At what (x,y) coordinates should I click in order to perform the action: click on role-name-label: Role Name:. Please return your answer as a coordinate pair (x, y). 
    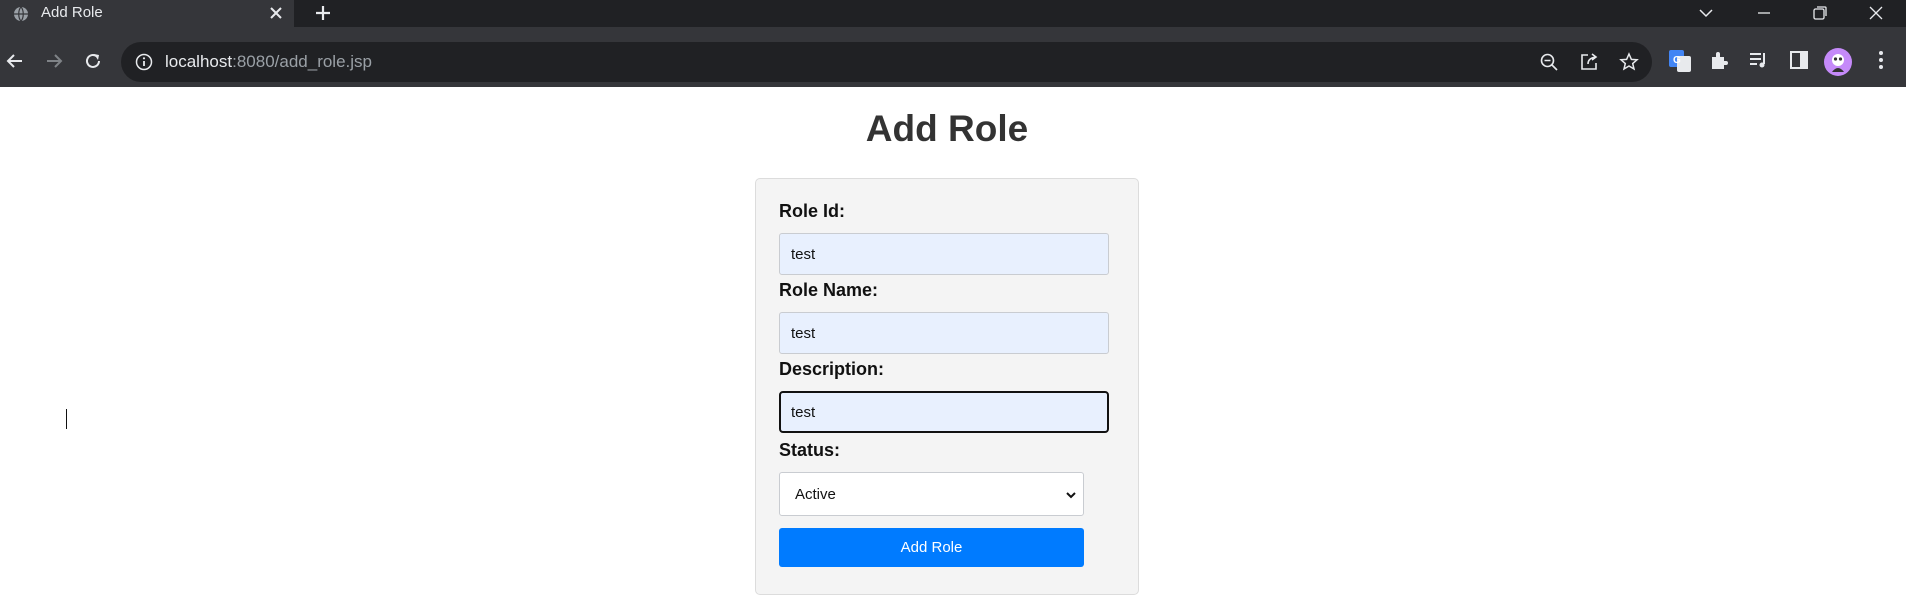
    Looking at the image, I should click on (829, 290).